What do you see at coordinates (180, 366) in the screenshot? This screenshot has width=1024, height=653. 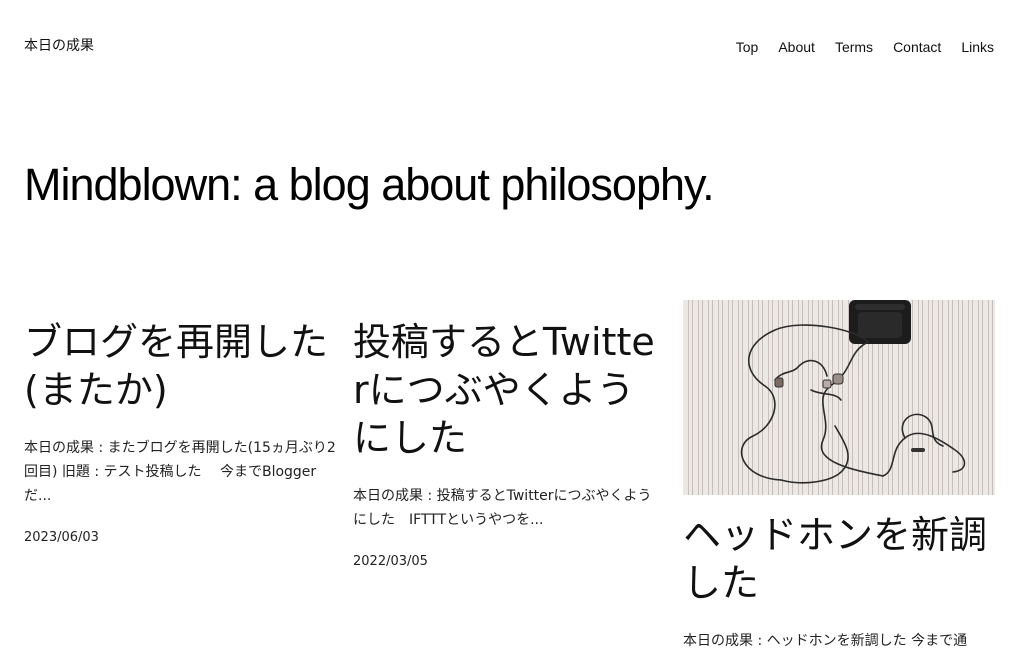 I see `post-title: ブログを再開した(またか)` at bounding box center [180, 366].